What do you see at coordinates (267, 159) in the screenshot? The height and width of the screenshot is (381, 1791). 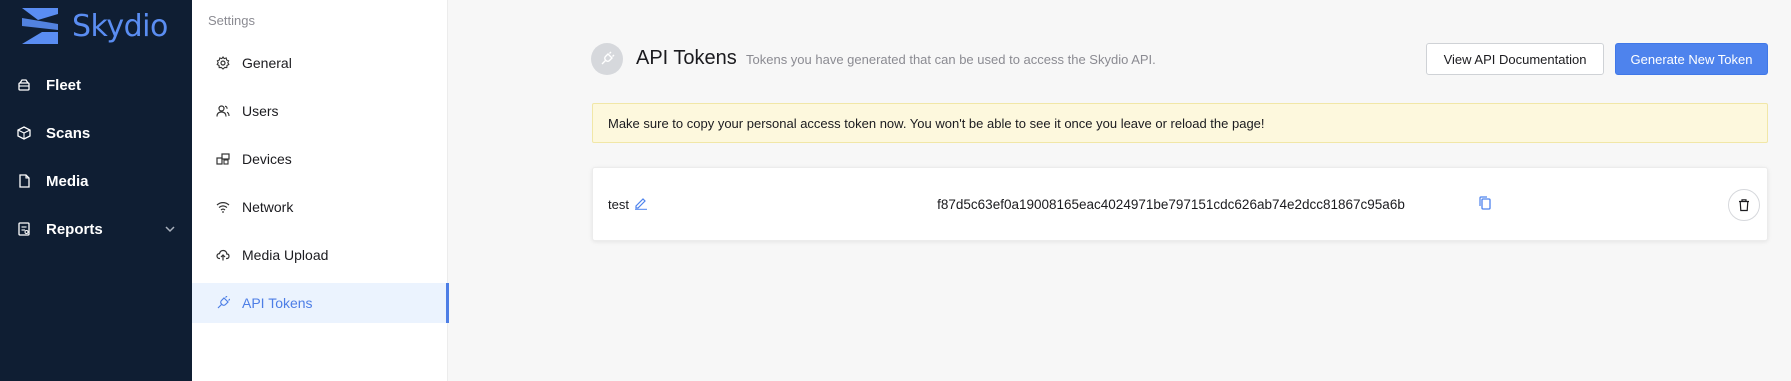 I see `settings-item-label: Devices` at bounding box center [267, 159].